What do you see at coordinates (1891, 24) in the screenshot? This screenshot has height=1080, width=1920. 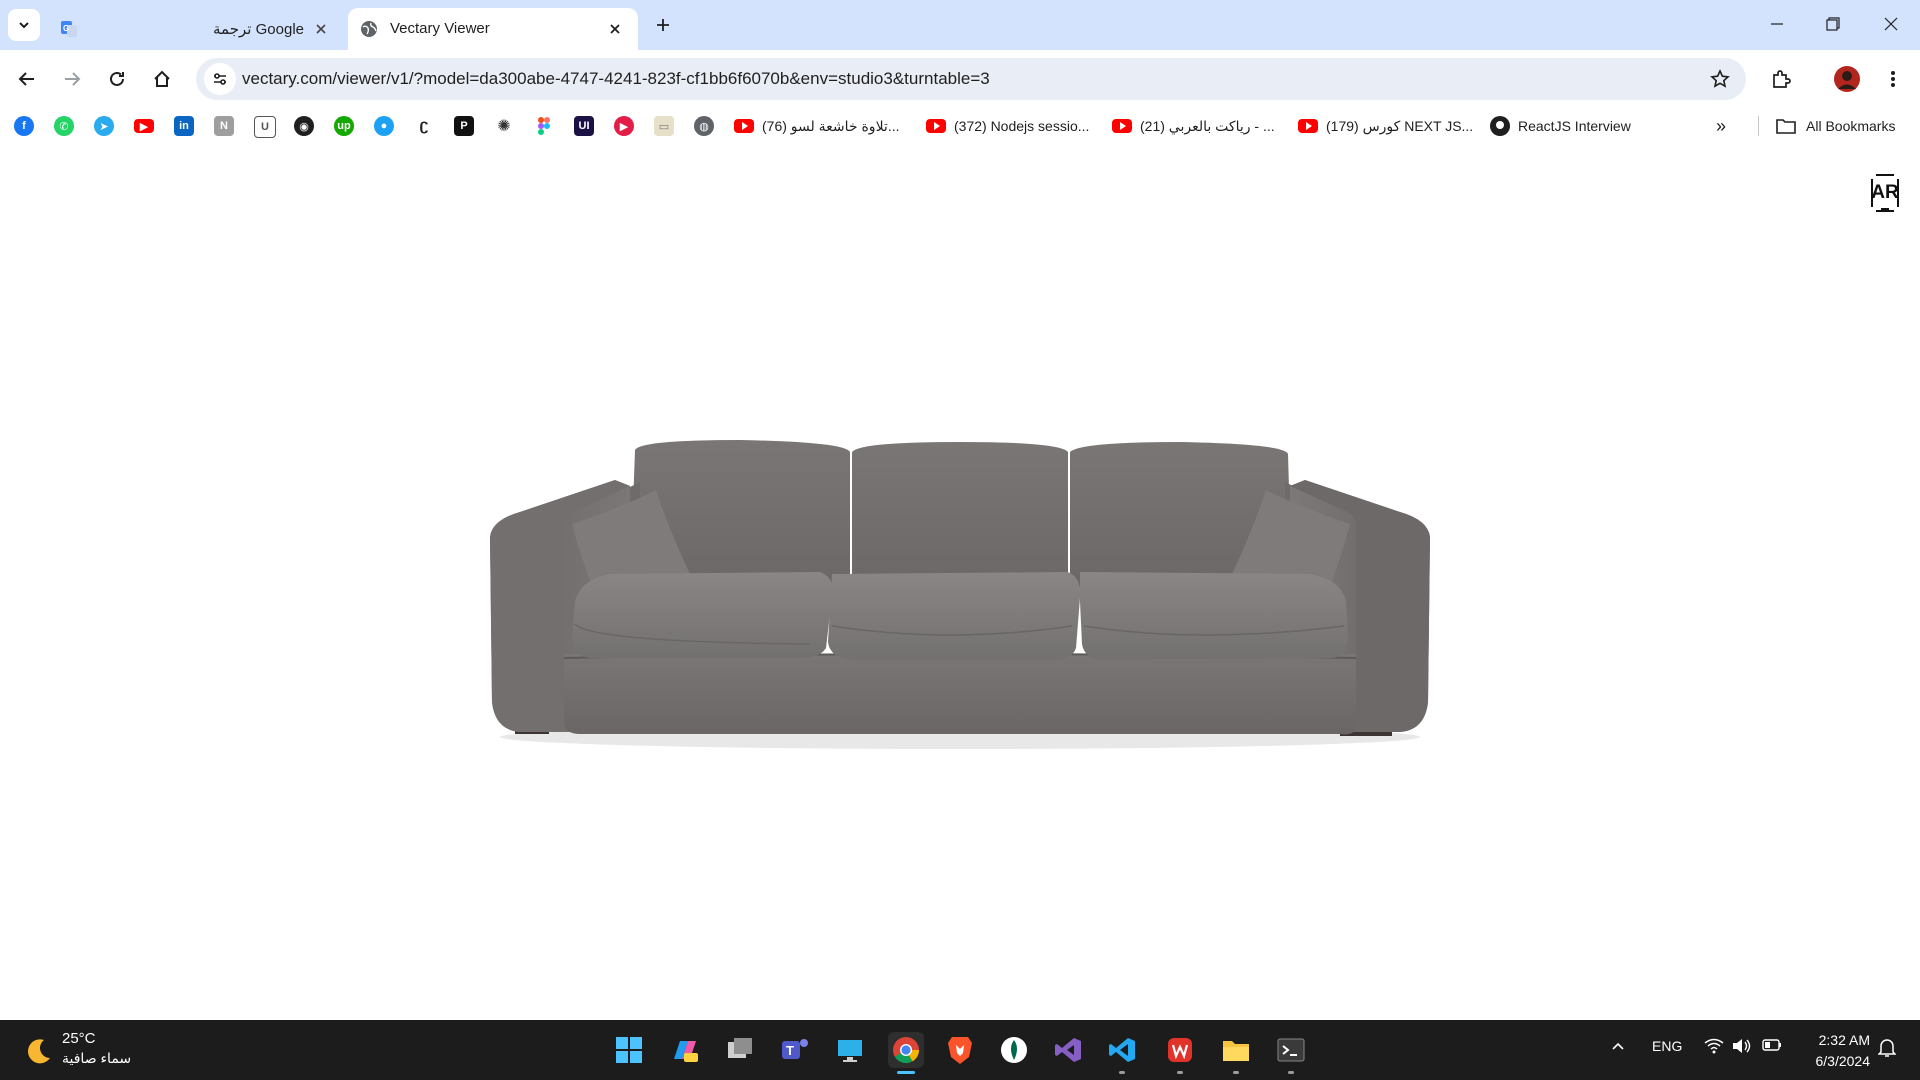 I see `close-window-button` at bounding box center [1891, 24].